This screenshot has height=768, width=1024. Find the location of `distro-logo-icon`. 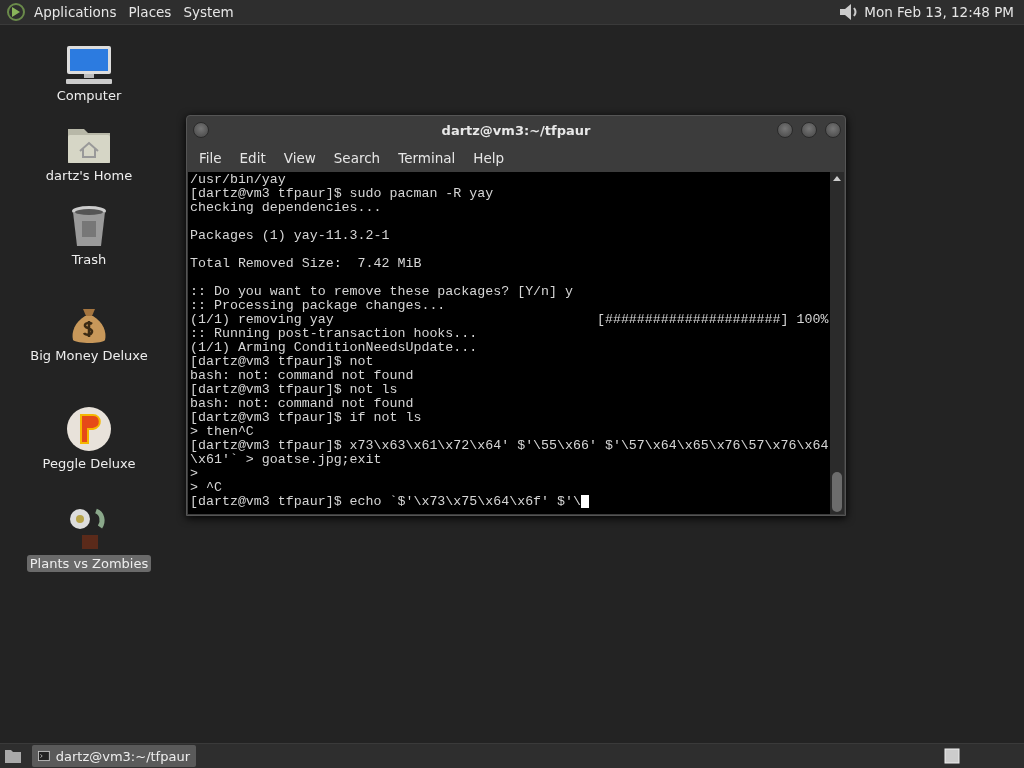

distro-logo-icon is located at coordinates (16, 12).